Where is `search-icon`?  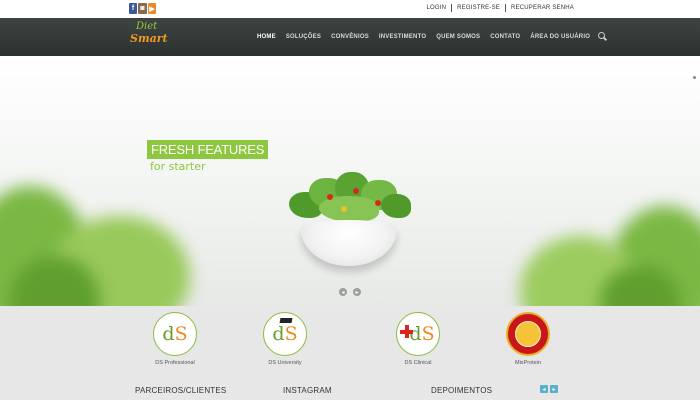 search-icon is located at coordinates (603, 37).